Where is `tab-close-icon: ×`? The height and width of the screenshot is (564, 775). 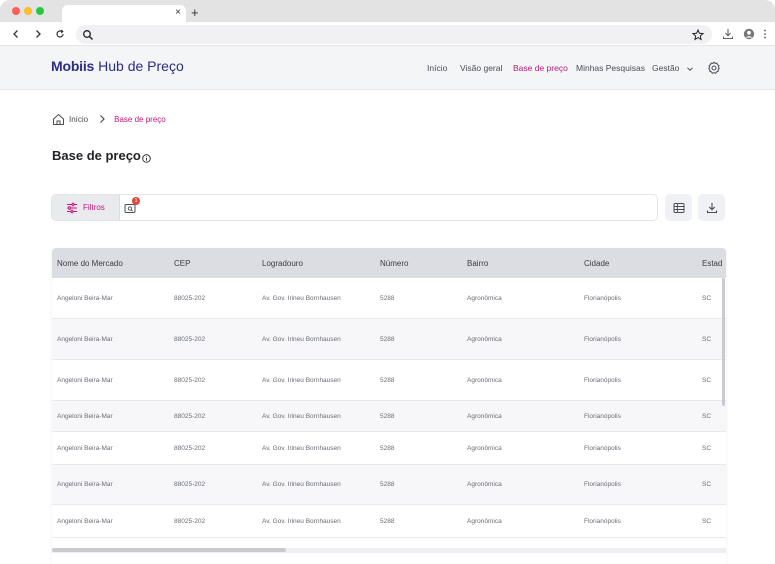 tab-close-icon: × is located at coordinates (178, 13).